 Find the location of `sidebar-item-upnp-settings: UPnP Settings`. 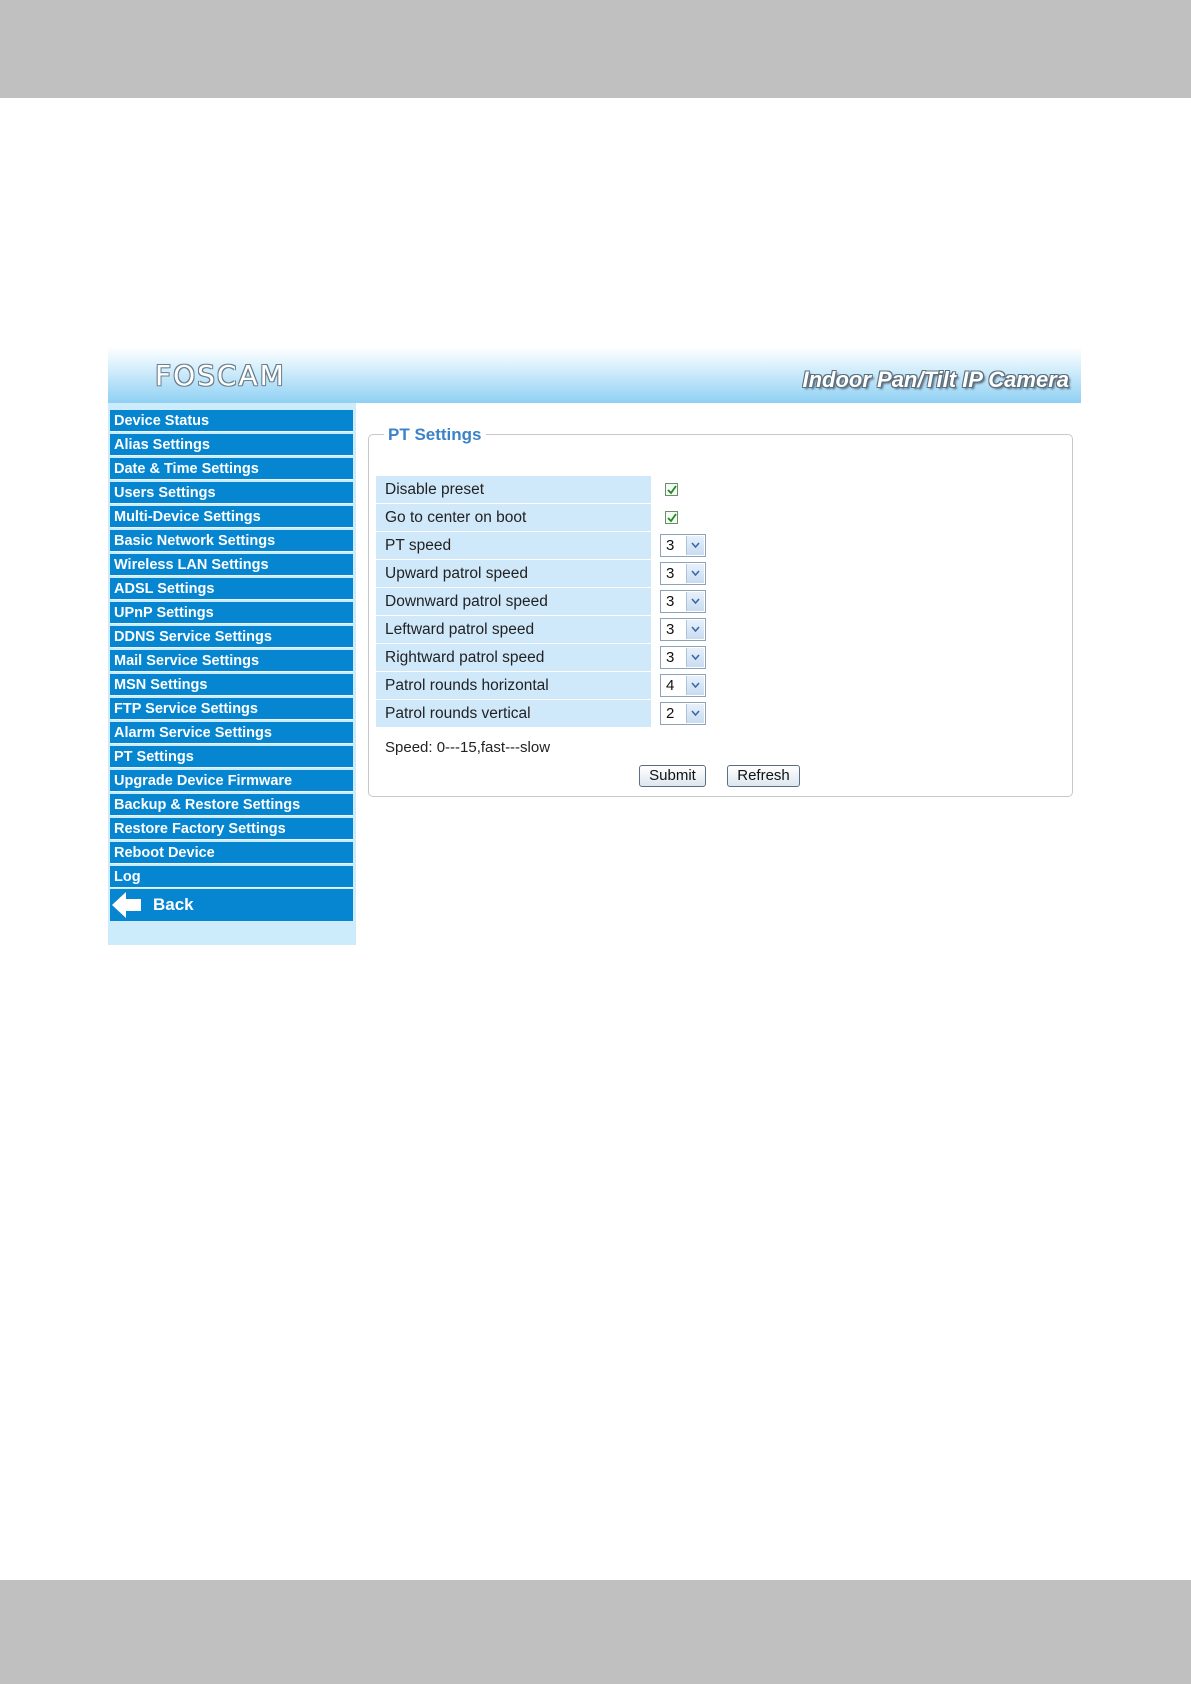

sidebar-item-upnp-settings: UPnP Settings is located at coordinates (231, 613).